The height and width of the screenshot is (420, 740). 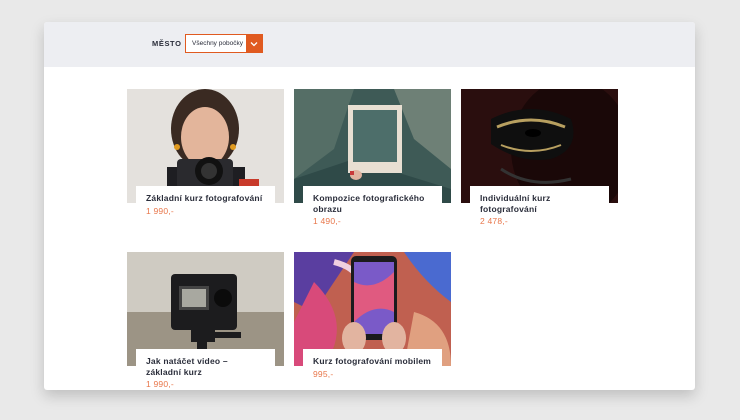 What do you see at coordinates (327, 221) in the screenshot?
I see `product-price: 1 490,-` at bounding box center [327, 221].